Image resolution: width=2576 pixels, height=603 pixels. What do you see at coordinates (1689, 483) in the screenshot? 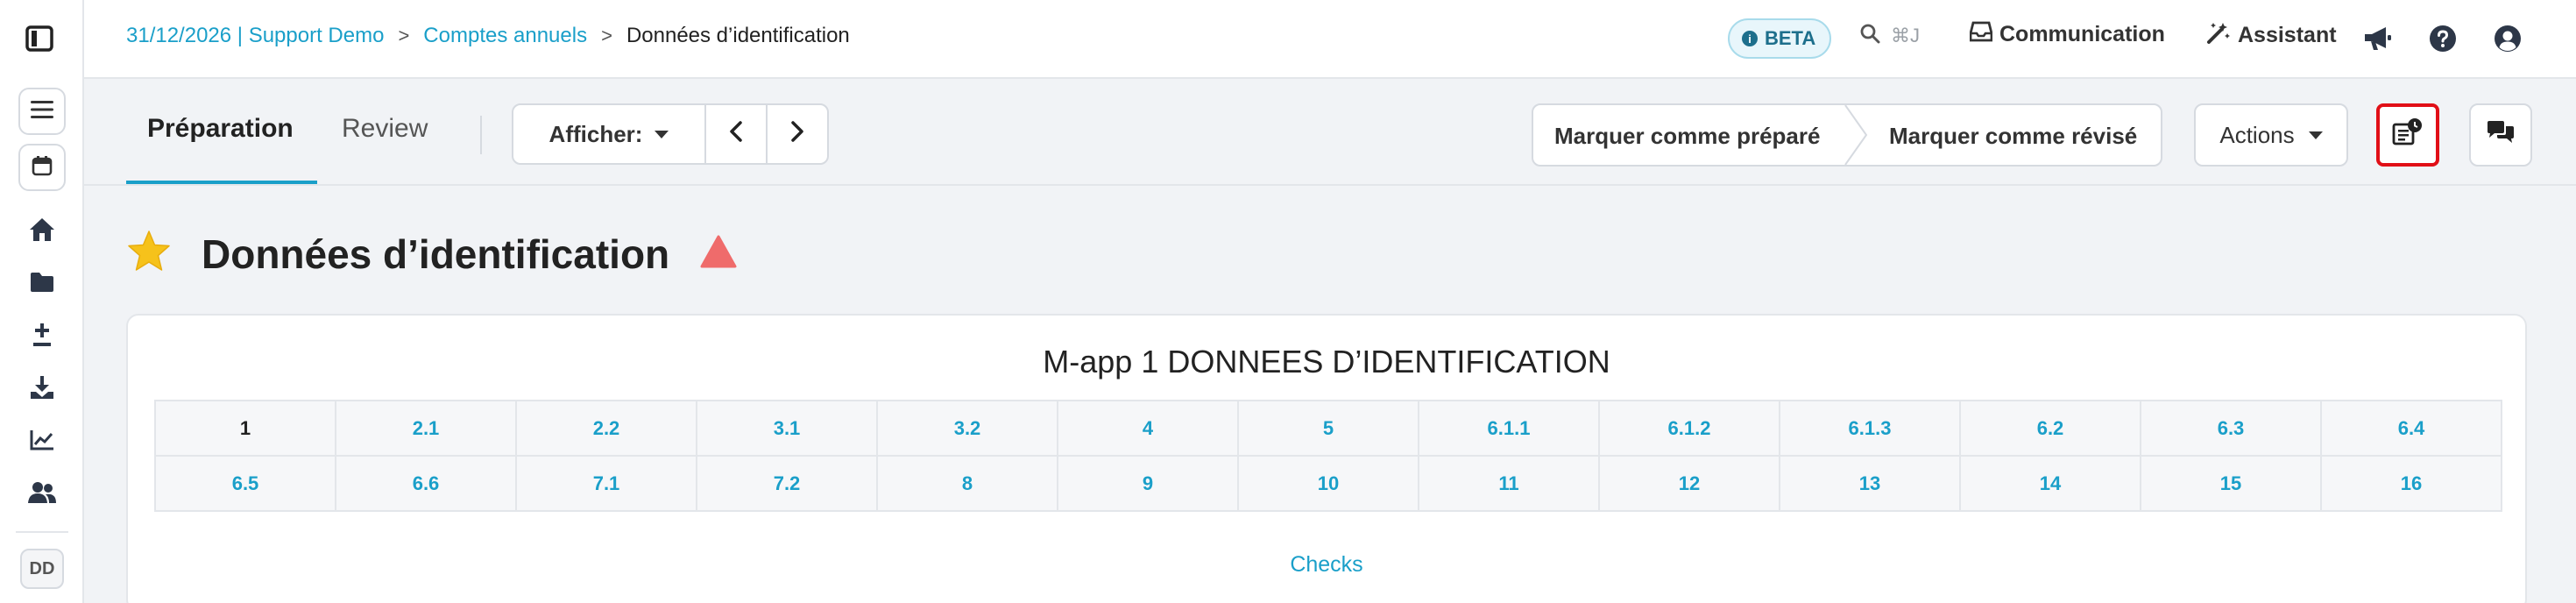
I see `section-link: 12` at bounding box center [1689, 483].